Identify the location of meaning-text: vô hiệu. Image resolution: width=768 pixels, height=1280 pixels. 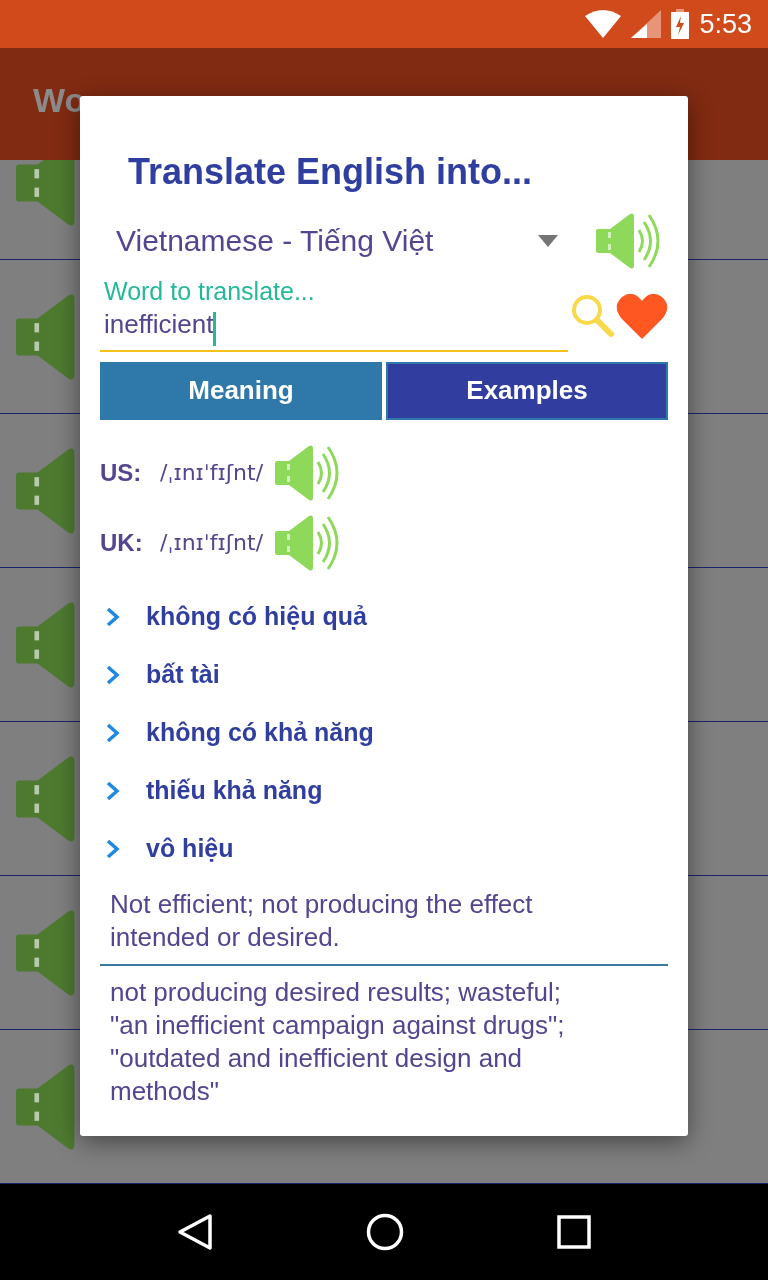
(190, 849).